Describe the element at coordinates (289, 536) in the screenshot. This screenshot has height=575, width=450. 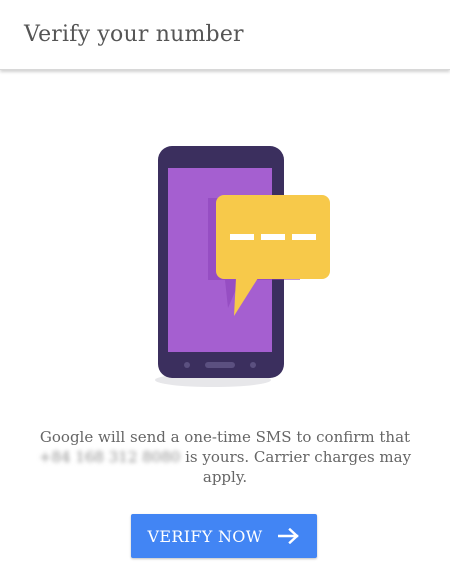
I see `arrow-right-icon` at that location.